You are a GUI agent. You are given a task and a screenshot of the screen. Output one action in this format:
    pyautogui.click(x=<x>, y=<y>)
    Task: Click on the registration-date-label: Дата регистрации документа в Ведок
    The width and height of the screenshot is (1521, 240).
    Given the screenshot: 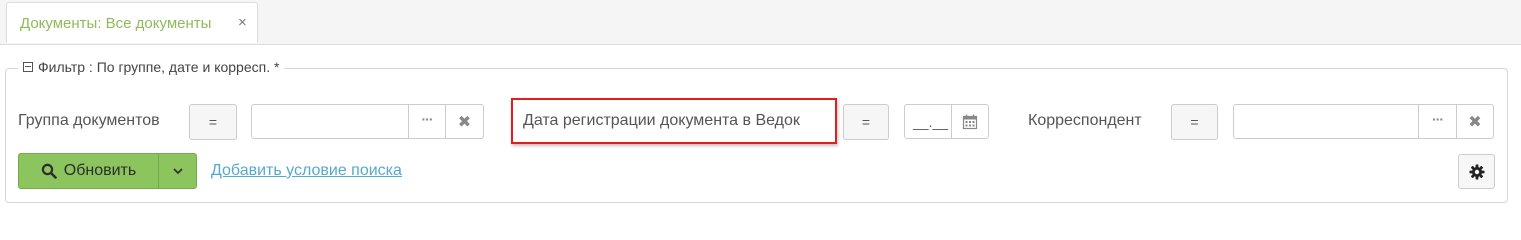 What is the action you would take?
    pyautogui.click(x=661, y=120)
    